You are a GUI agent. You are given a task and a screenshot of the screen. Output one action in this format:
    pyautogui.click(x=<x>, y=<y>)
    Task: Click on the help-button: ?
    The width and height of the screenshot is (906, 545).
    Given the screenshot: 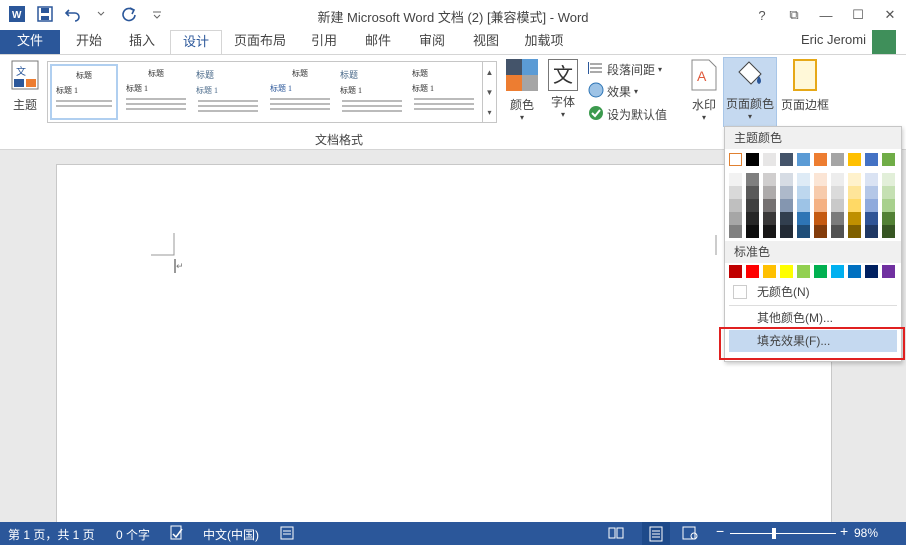 What is the action you would take?
    pyautogui.click(x=762, y=15)
    